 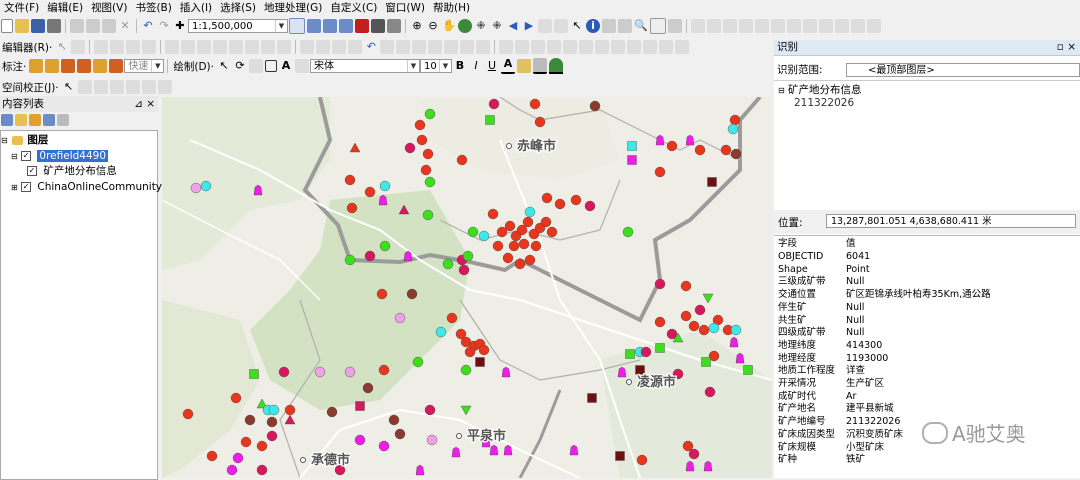 What do you see at coordinates (928, 460) in the screenshot?
I see `attribute-row: 矿种 铁矿` at bounding box center [928, 460].